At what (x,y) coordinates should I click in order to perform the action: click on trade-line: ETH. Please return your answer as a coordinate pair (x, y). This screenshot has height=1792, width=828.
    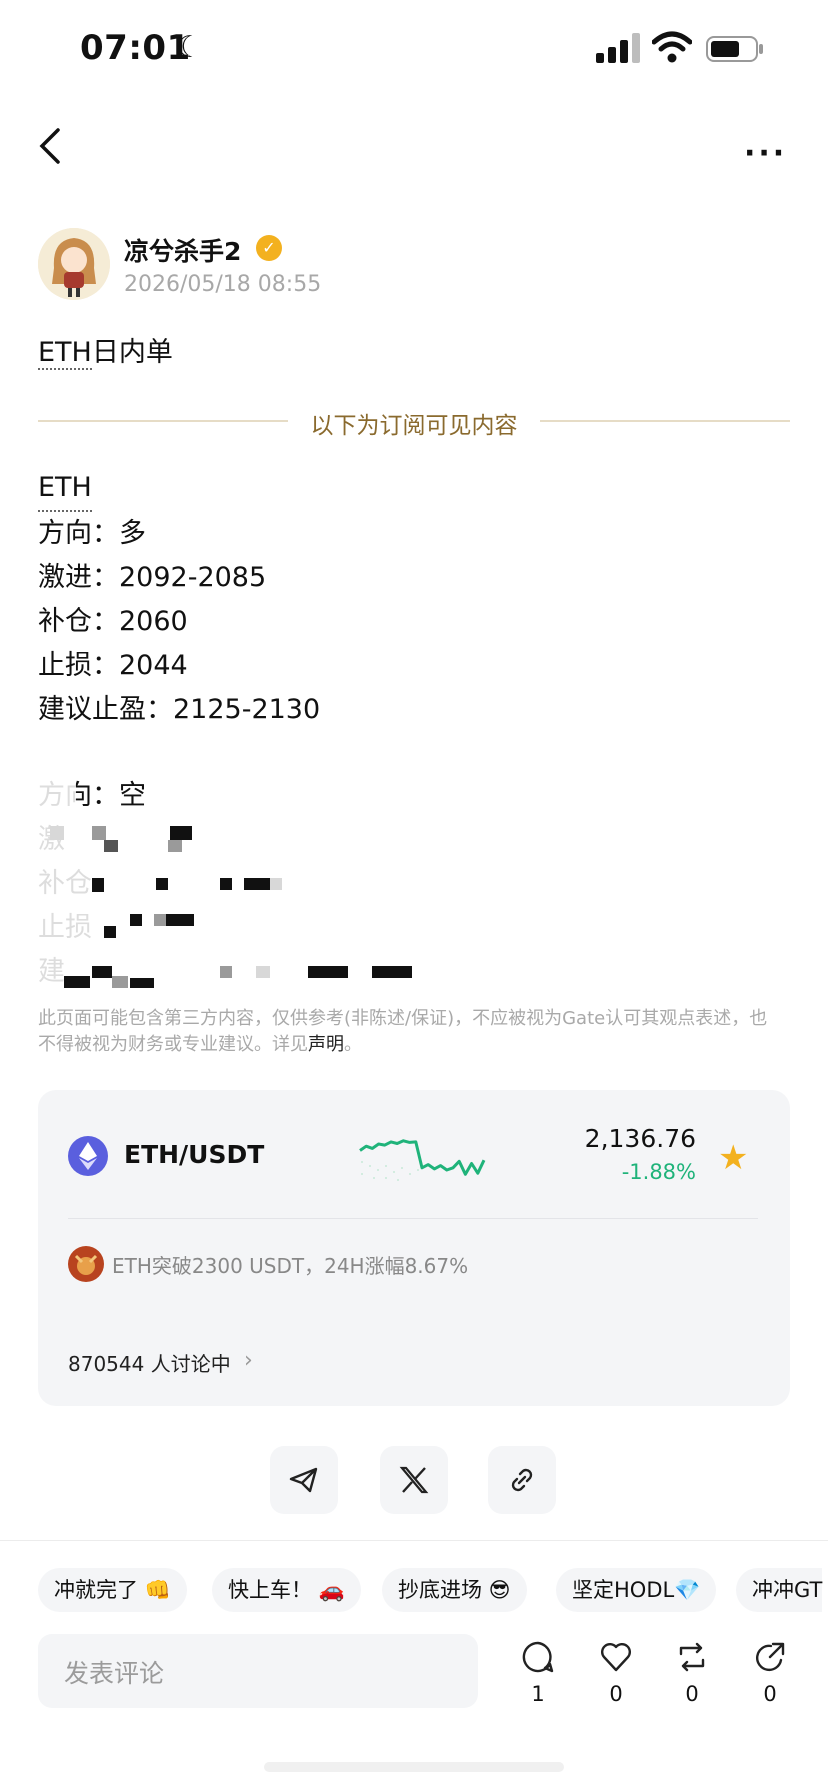
    Looking at the image, I should click on (65, 489).